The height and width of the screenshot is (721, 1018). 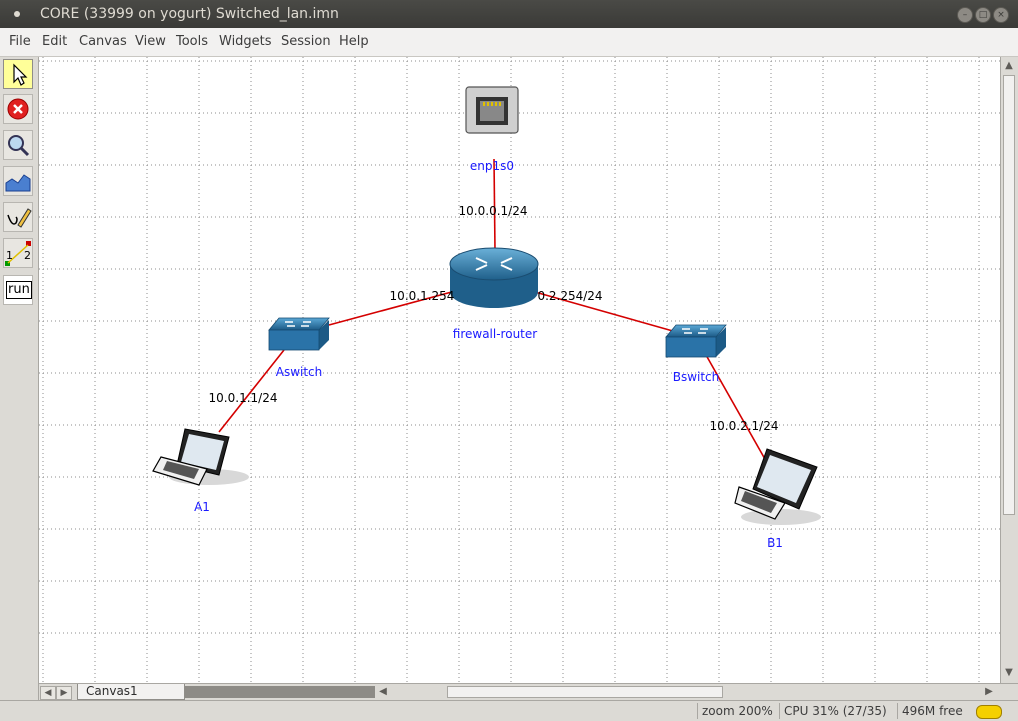 I want to click on vertical-scroll-thumb, so click(x=1009, y=295).